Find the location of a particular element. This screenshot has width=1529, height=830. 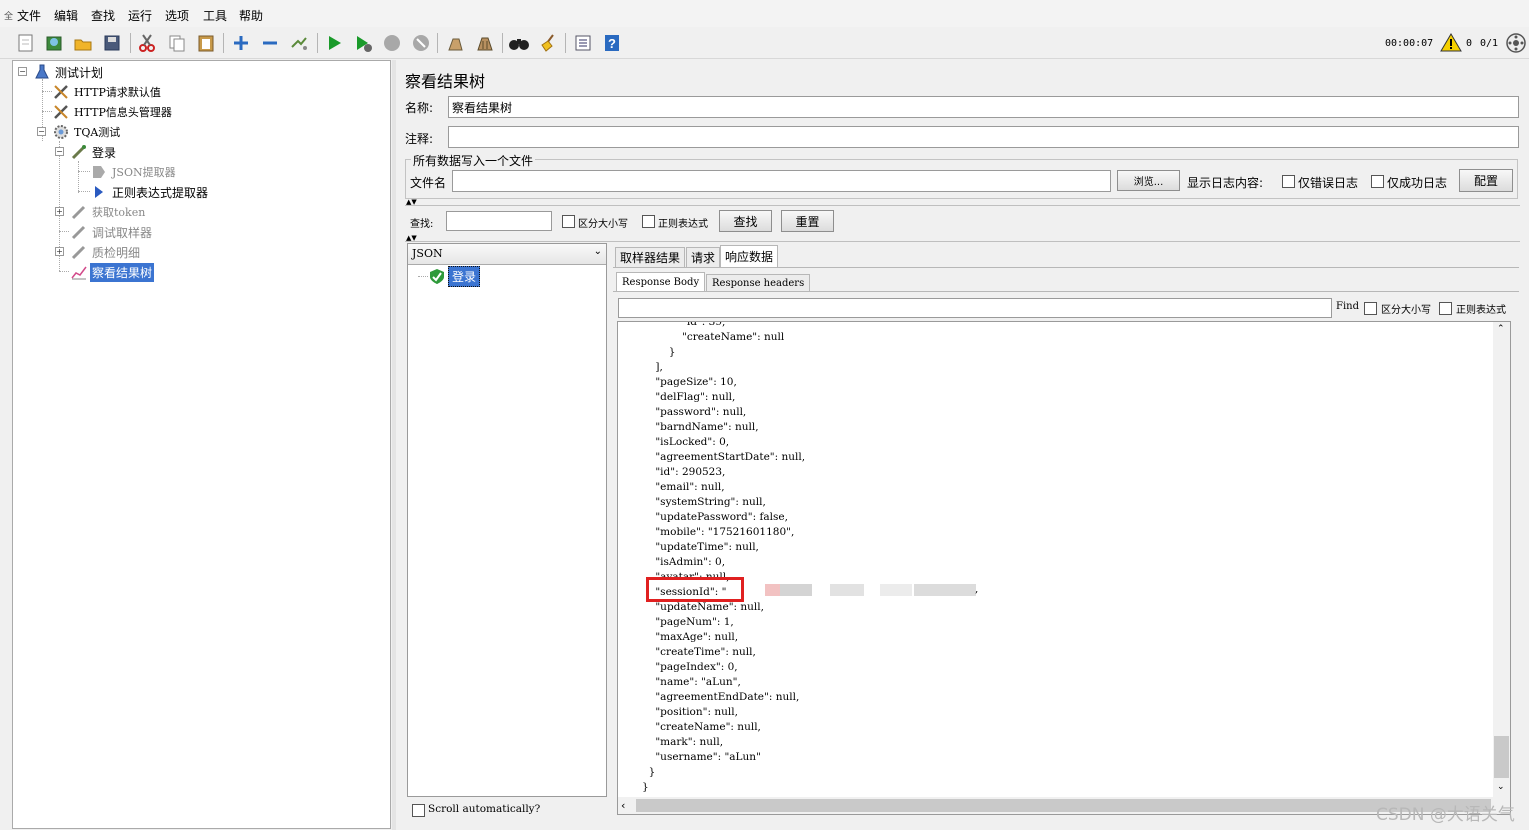

tree-item-get-token: 获取token is located at coordinates (108, 212).